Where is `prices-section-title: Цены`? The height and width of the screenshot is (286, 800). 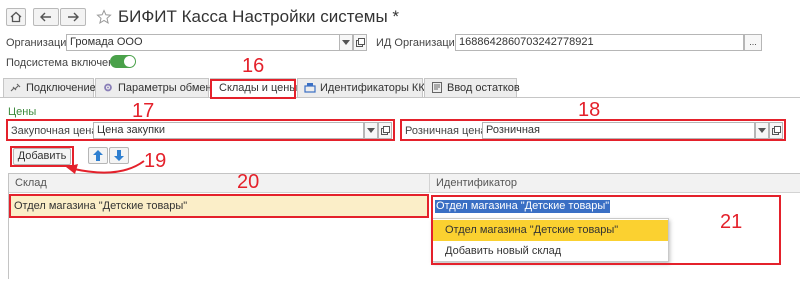 prices-section-title: Цены is located at coordinates (22, 112).